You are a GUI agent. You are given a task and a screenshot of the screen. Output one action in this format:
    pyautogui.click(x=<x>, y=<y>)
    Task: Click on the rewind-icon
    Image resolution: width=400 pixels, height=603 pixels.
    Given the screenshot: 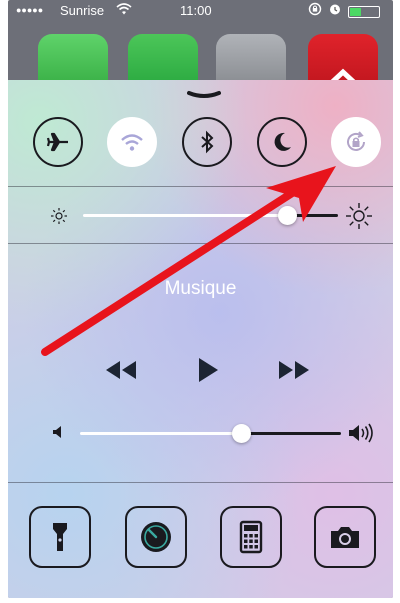 What is the action you would take?
    pyautogui.click(x=121, y=370)
    